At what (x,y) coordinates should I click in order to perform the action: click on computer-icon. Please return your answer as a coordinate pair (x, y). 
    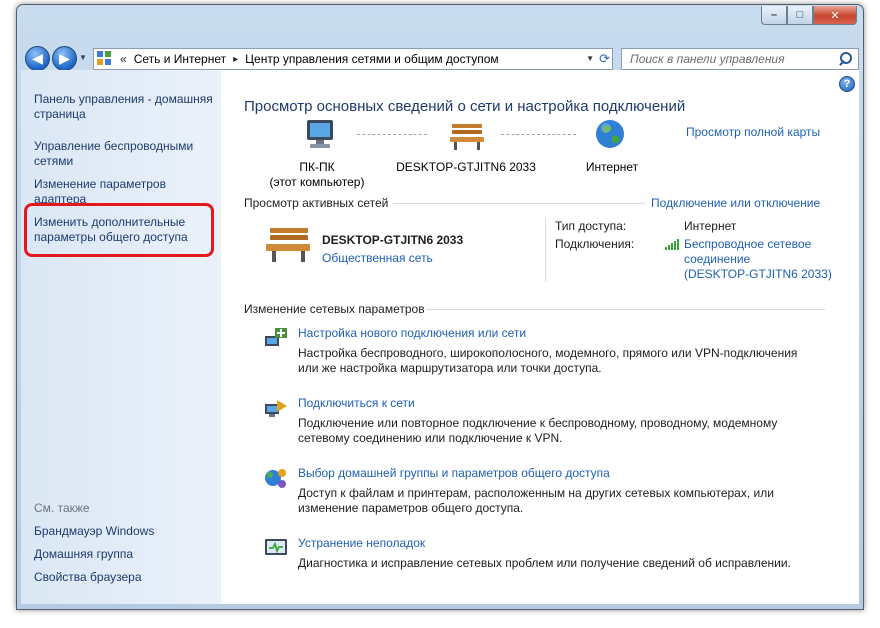
    Looking at the image, I should click on (320, 134).